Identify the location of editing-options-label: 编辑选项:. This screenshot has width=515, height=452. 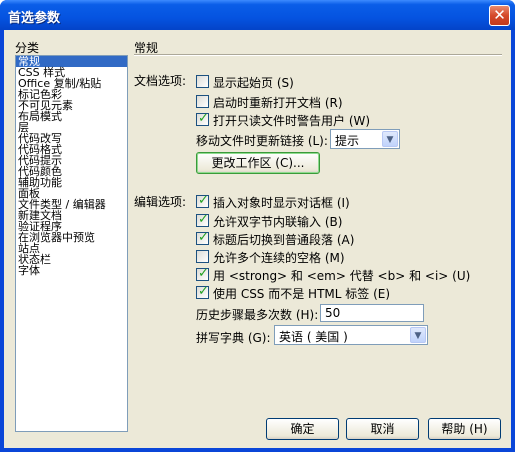
(160, 202).